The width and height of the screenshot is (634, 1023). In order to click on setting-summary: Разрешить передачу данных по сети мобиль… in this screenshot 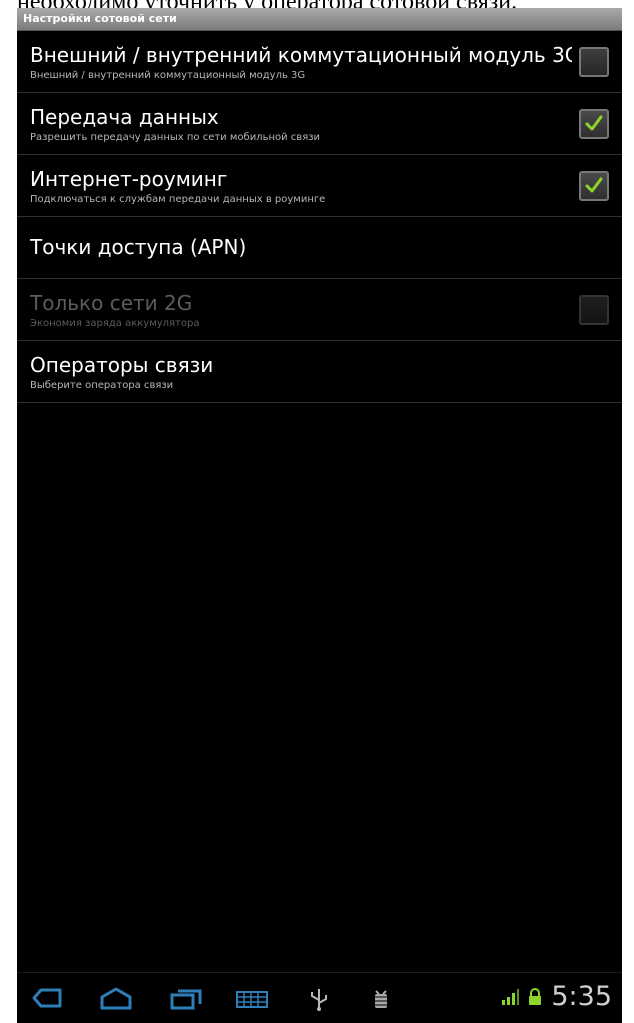, I will do `click(175, 137)`.